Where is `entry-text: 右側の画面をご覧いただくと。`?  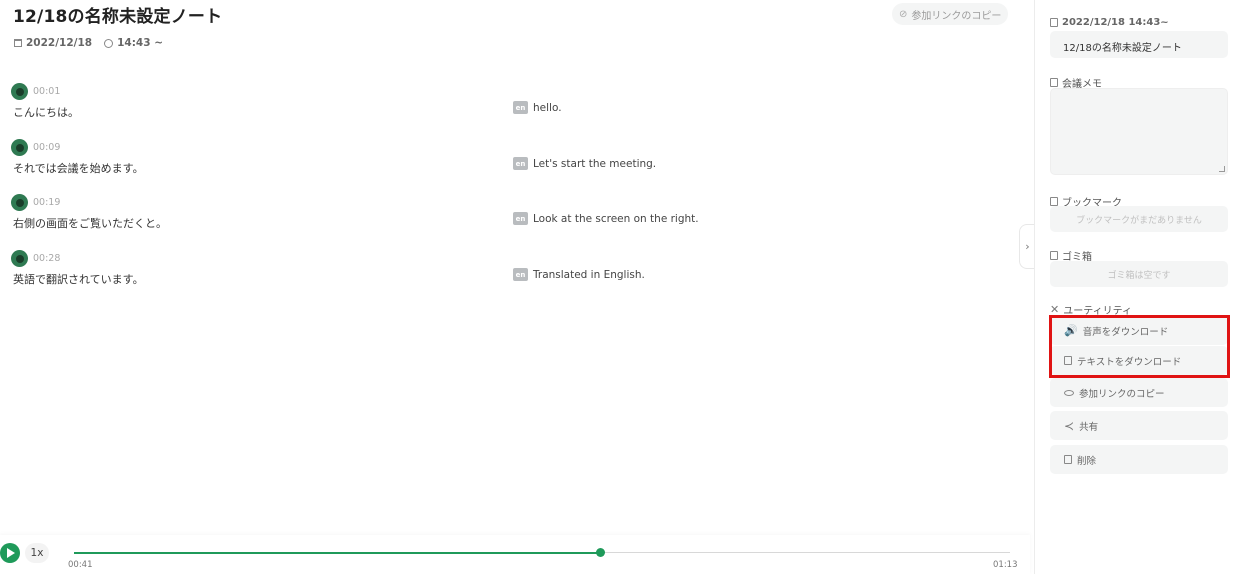 entry-text: 右側の画面をご覧いただくと。 is located at coordinates (90, 223).